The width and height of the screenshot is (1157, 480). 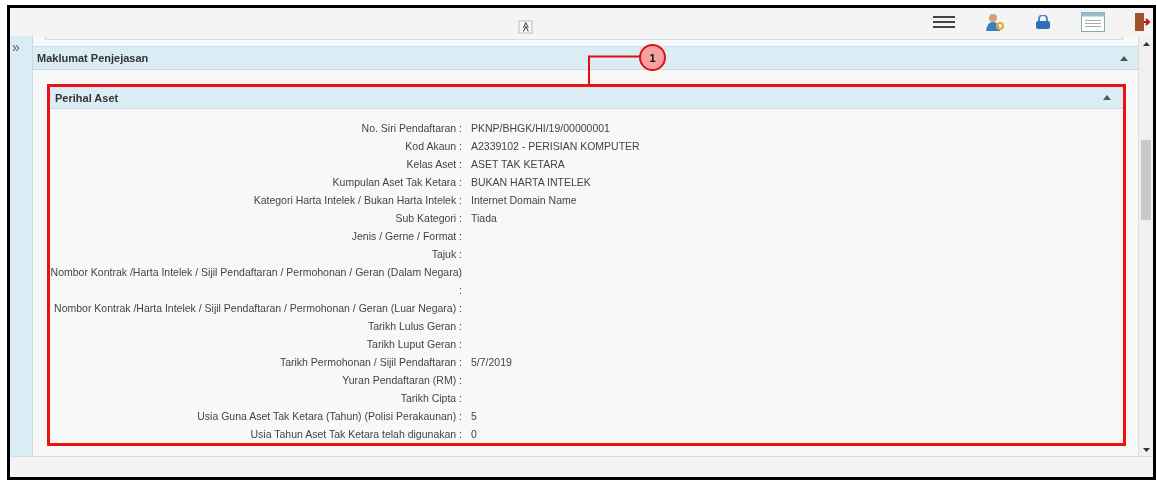 I want to click on field-label: Tarikh Permohonan / Sijil Pendaftaran :, so click(x=370, y=362).